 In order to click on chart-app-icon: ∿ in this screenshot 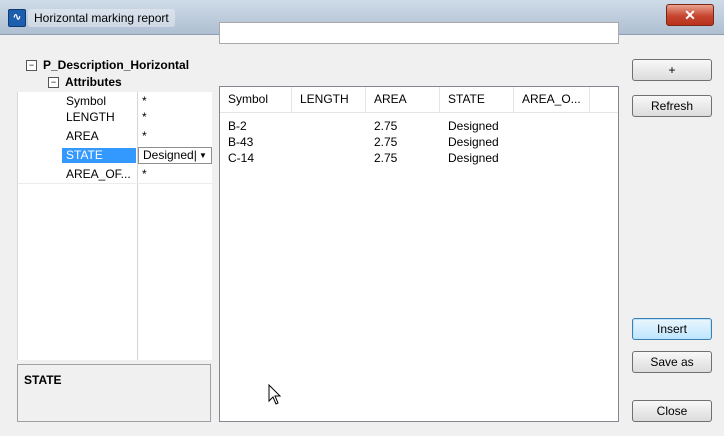, I will do `click(17, 18)`.